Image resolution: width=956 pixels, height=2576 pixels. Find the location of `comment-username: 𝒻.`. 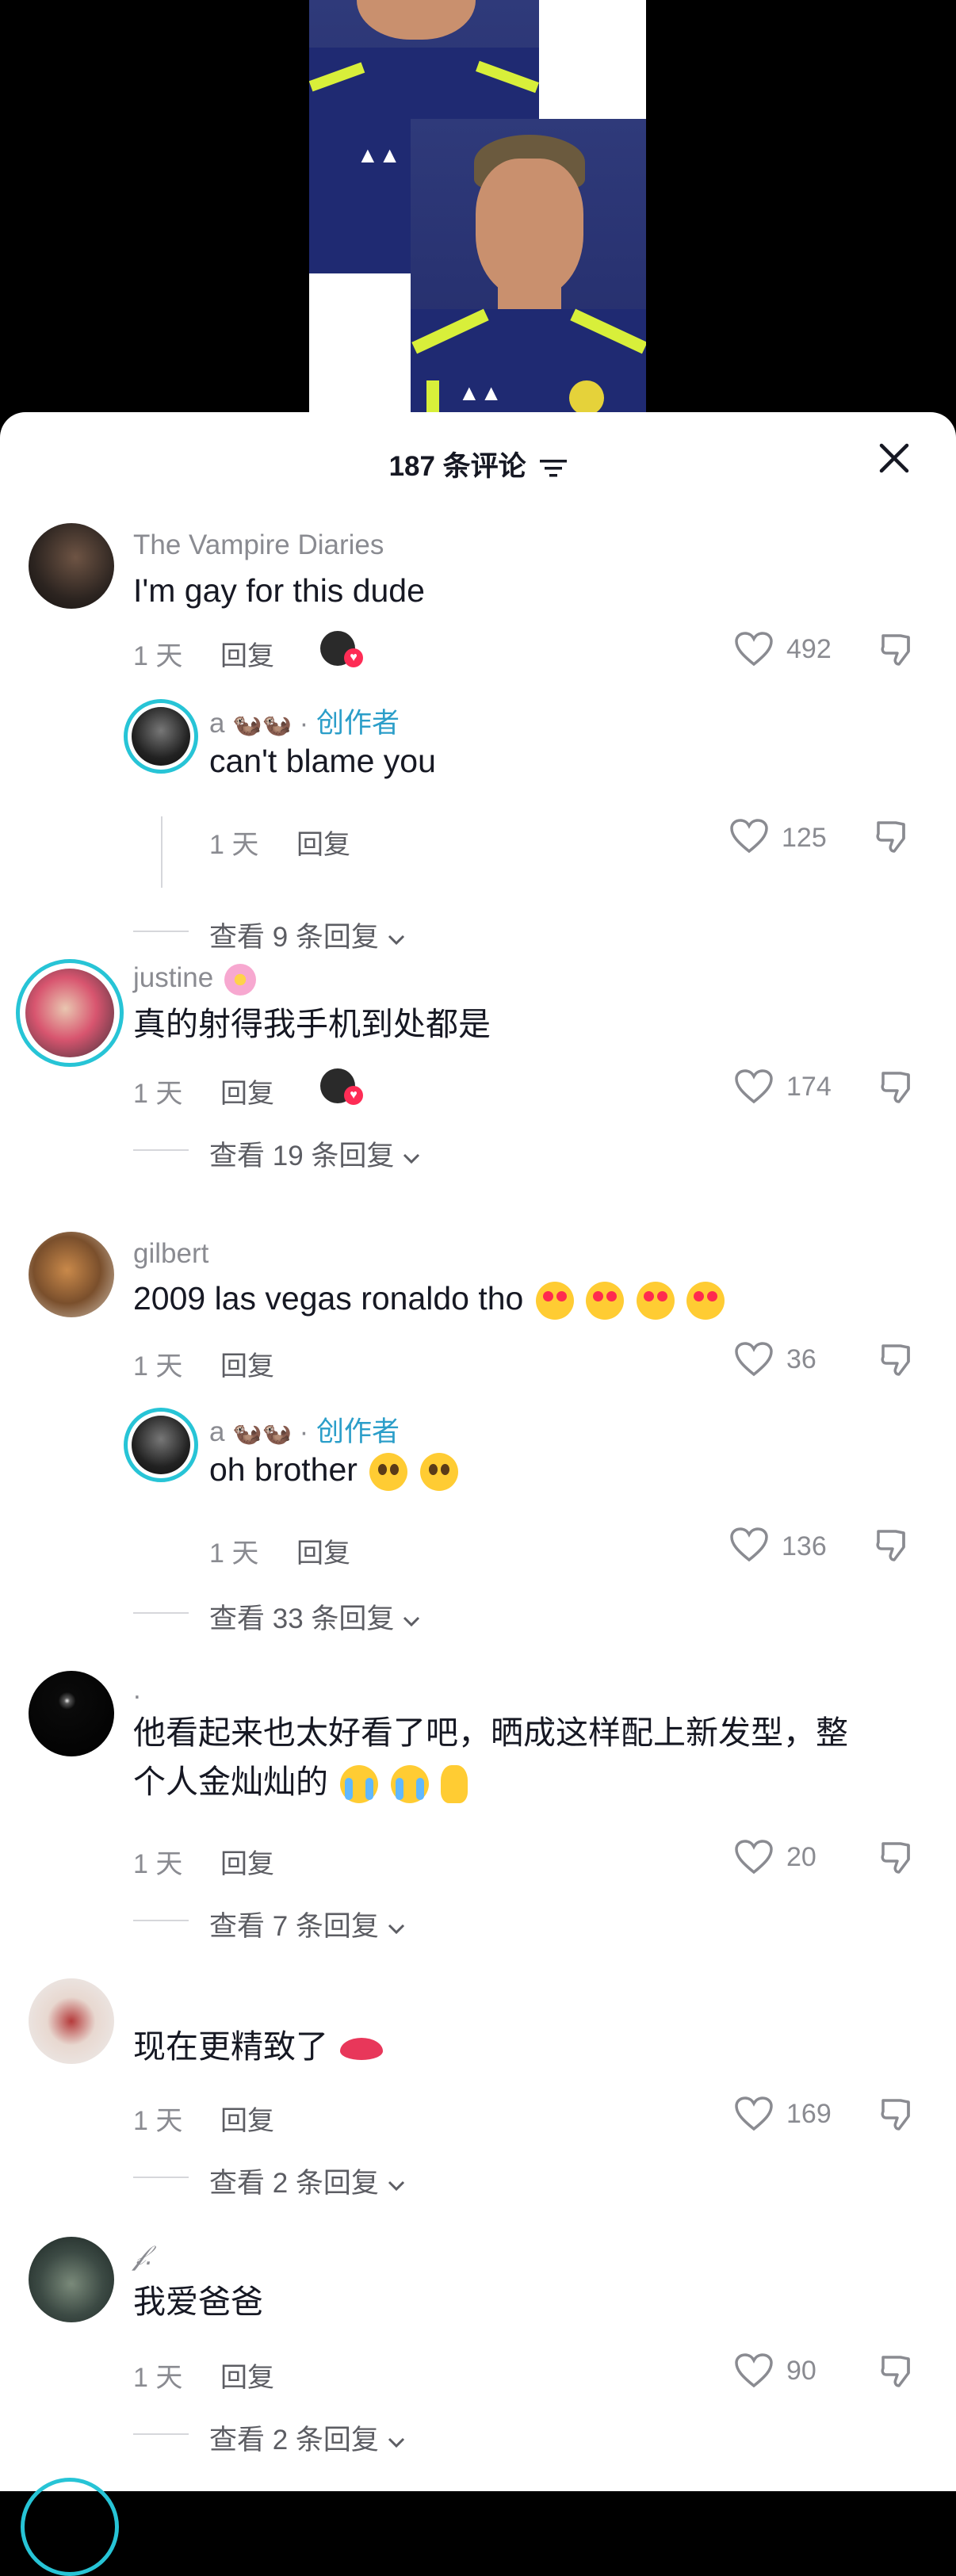

comment-username: 𝒻. is located at coordinates (143, 2256).